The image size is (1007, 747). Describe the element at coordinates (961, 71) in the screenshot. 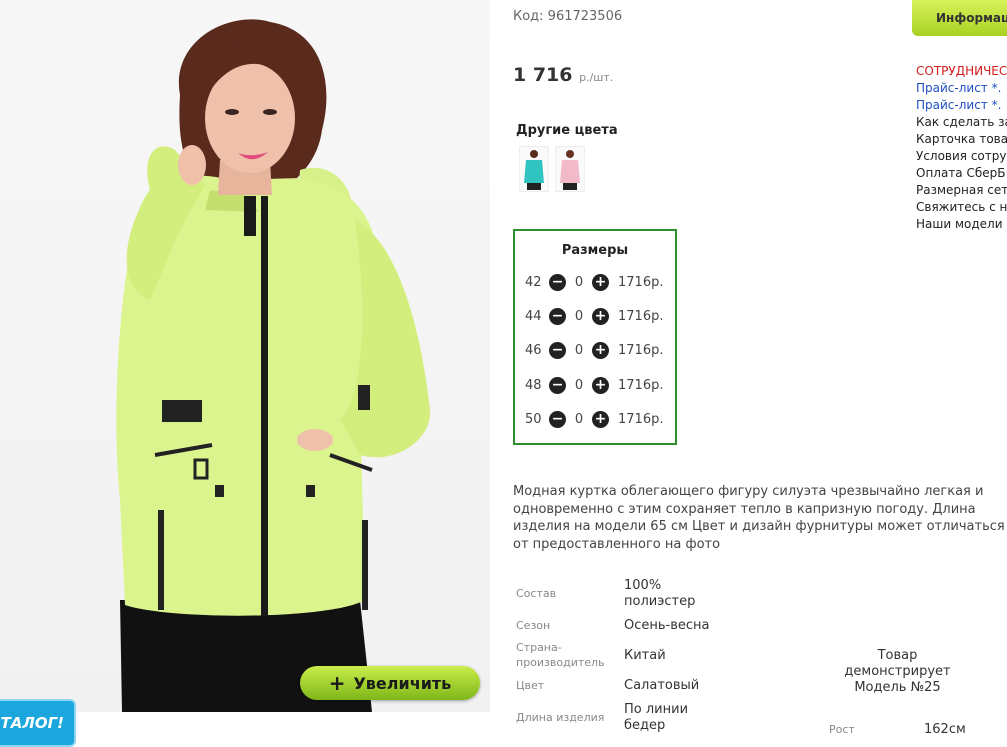

I see `sidebar-link-cooperation: СОТРУДНИЧЕС` at that location.